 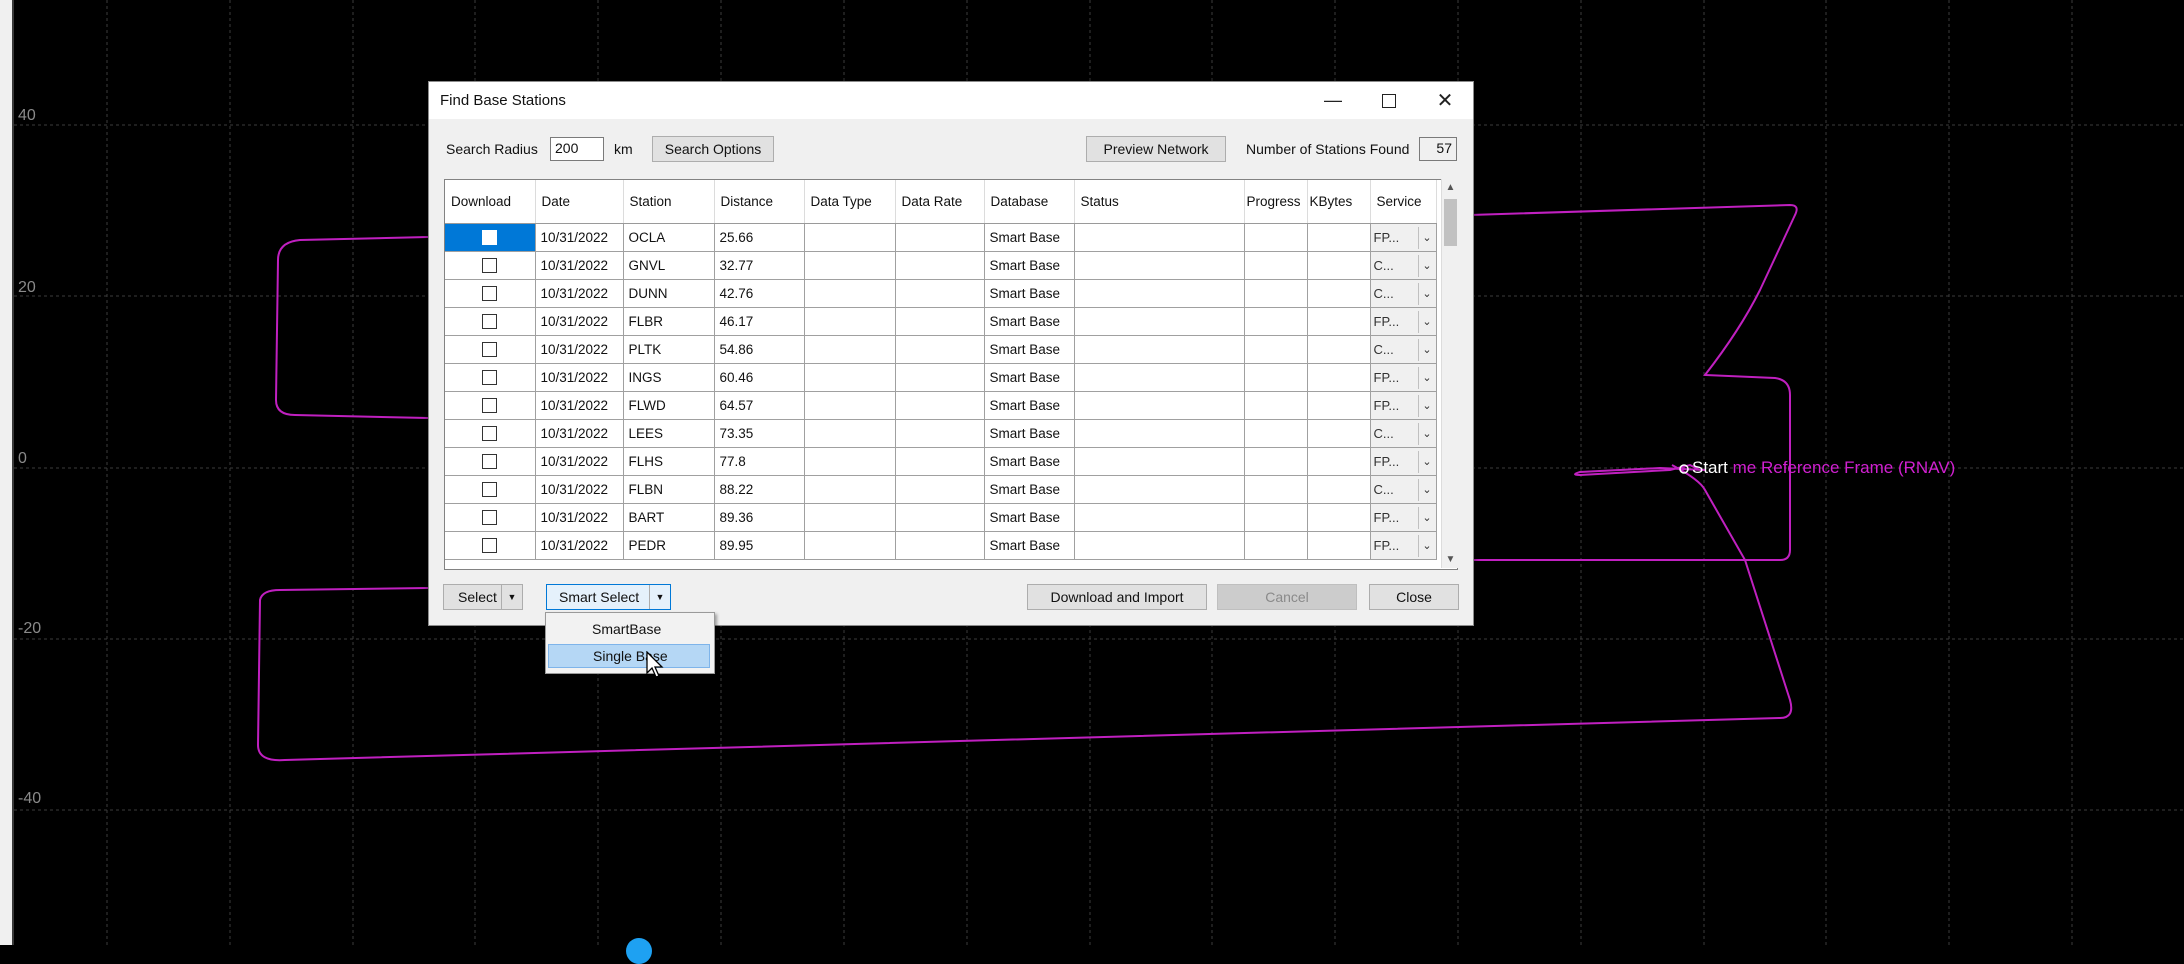 What do you see at coordinates (483, 597) in the screenshot?
I see `select-split-button: Select ▼` at bounding box center [483, 597].